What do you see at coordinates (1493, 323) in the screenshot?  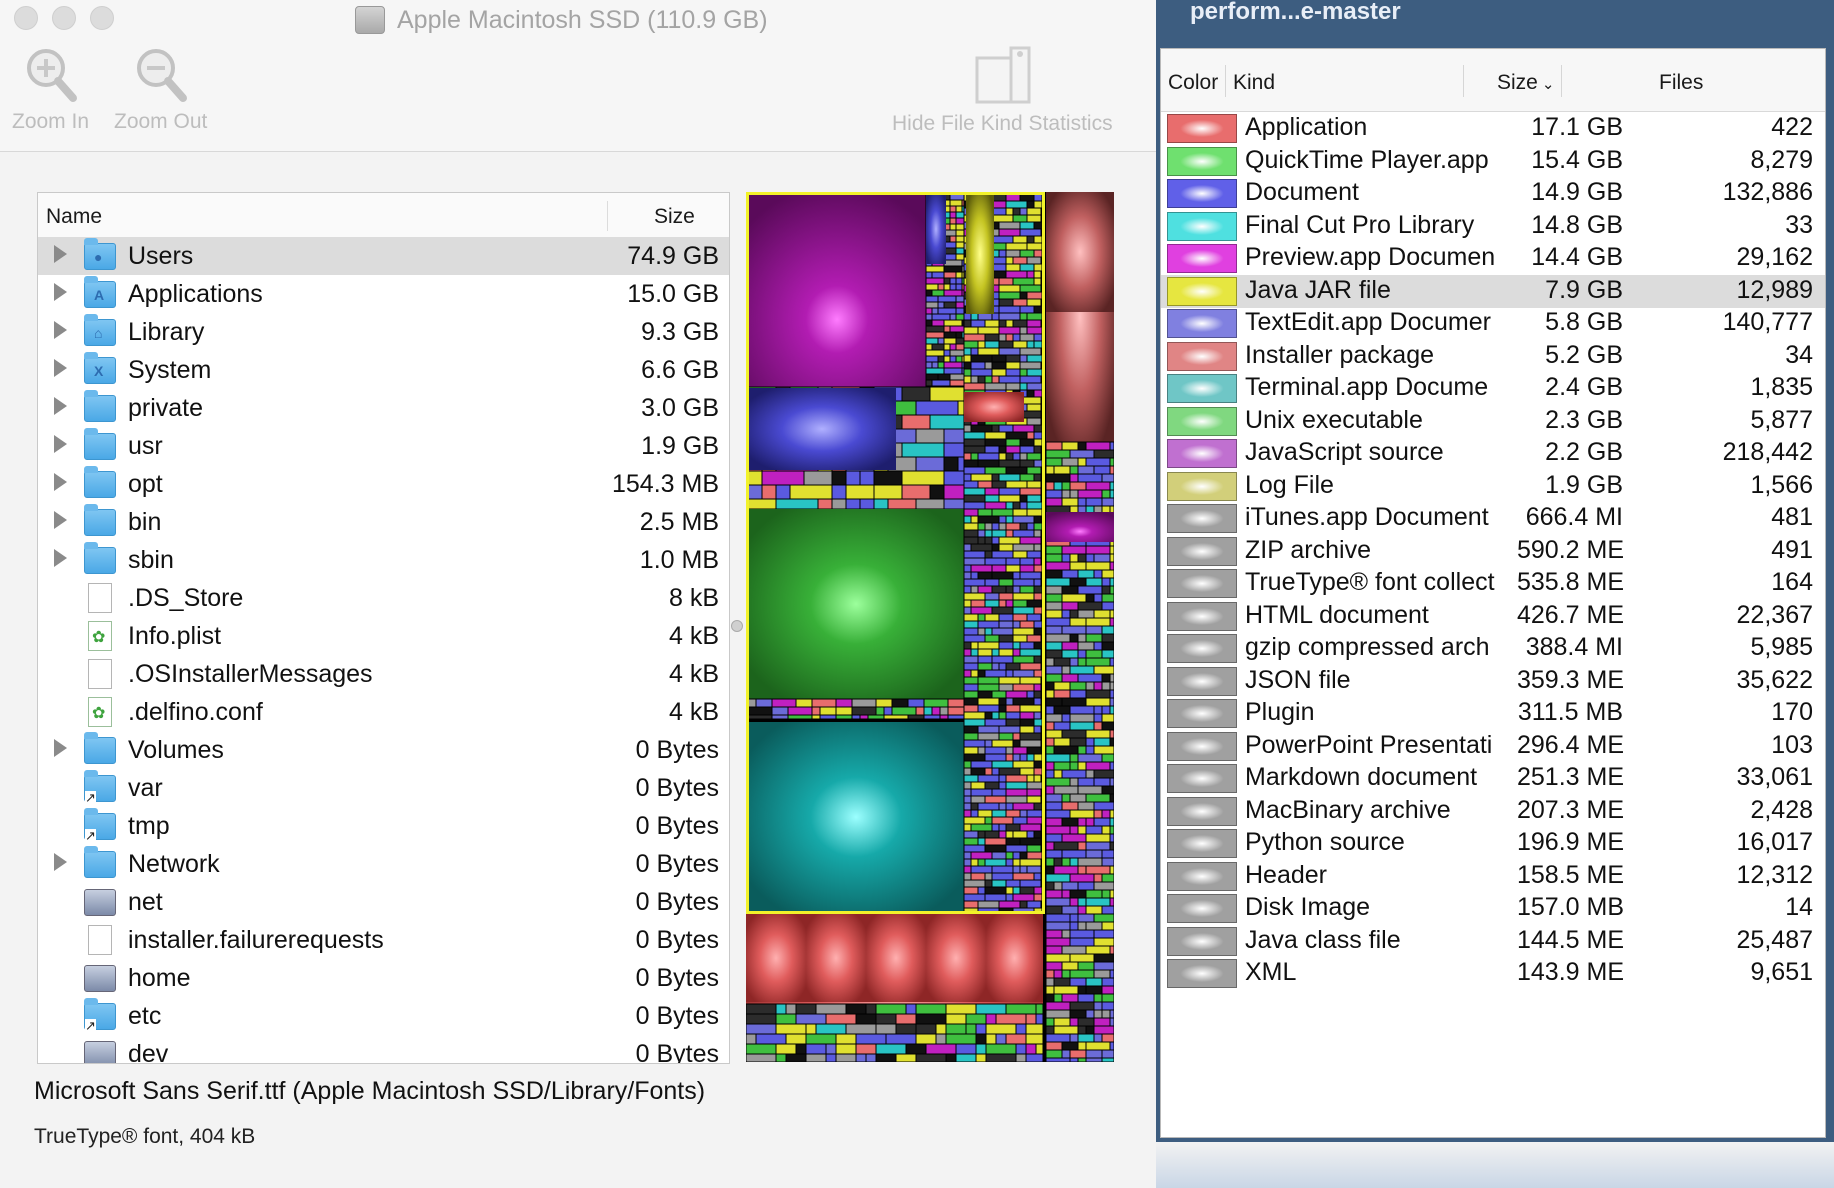 I see `file-kind-row: TextEdit.app Documer 5.8 GB 140,777` at bounding box center [1493, 323].